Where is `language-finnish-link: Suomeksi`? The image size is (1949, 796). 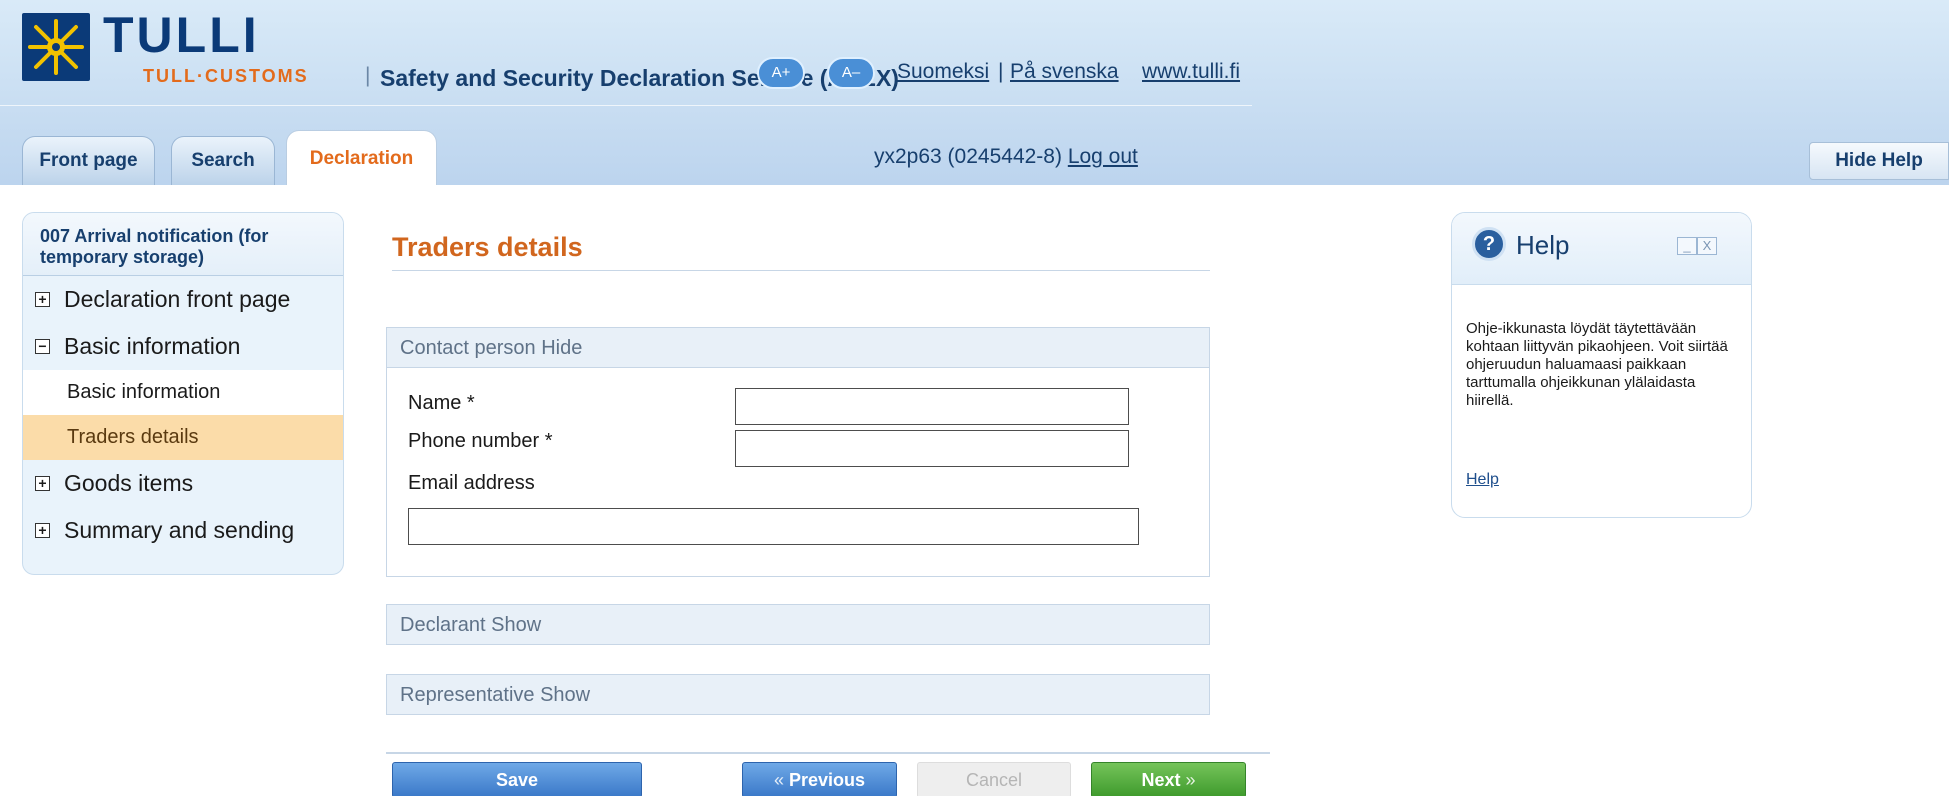
language-finnish-link: Suomeksi is located at coordinates (943, 72).